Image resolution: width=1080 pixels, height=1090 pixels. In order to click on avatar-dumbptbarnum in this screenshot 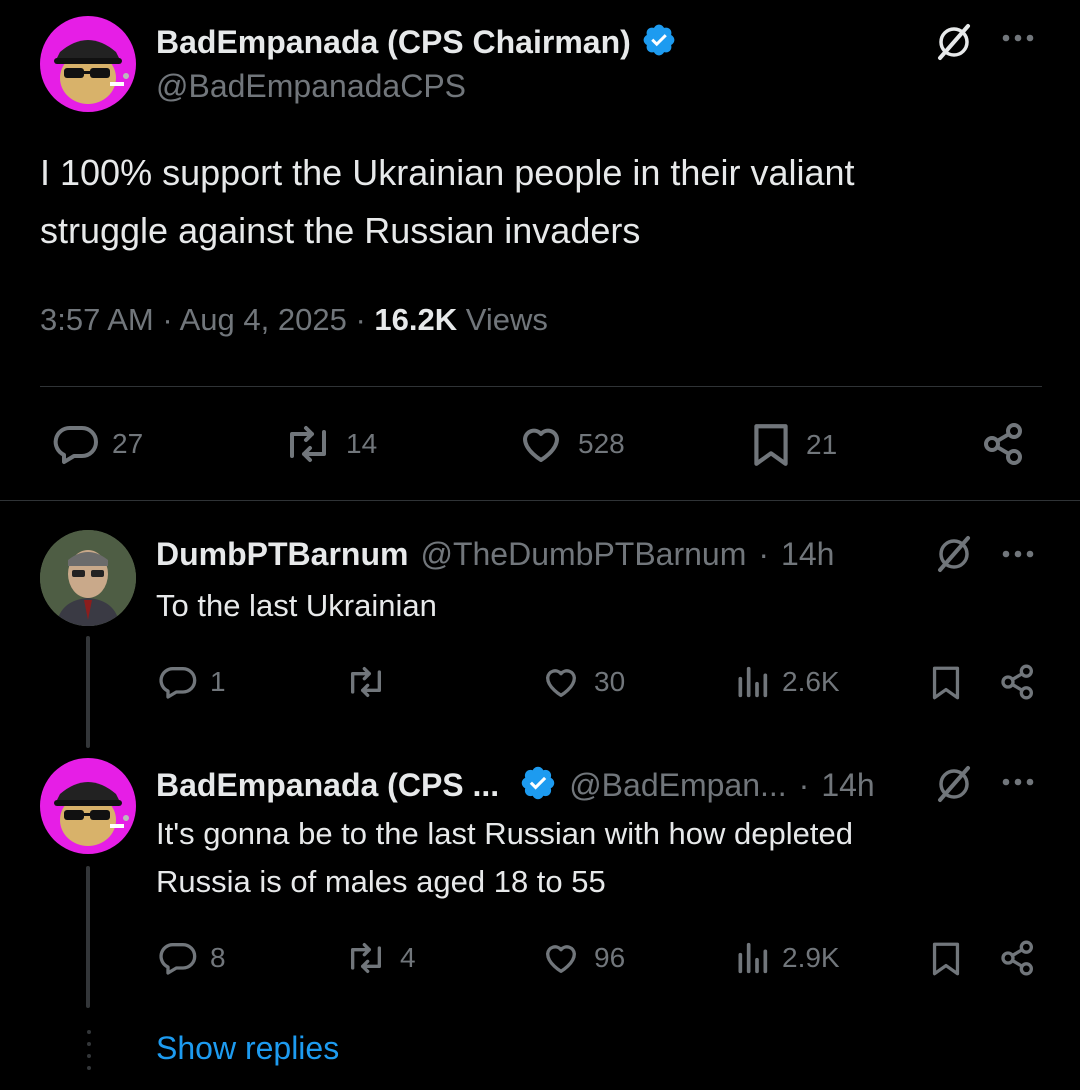, I will do `click(88, 578)`.